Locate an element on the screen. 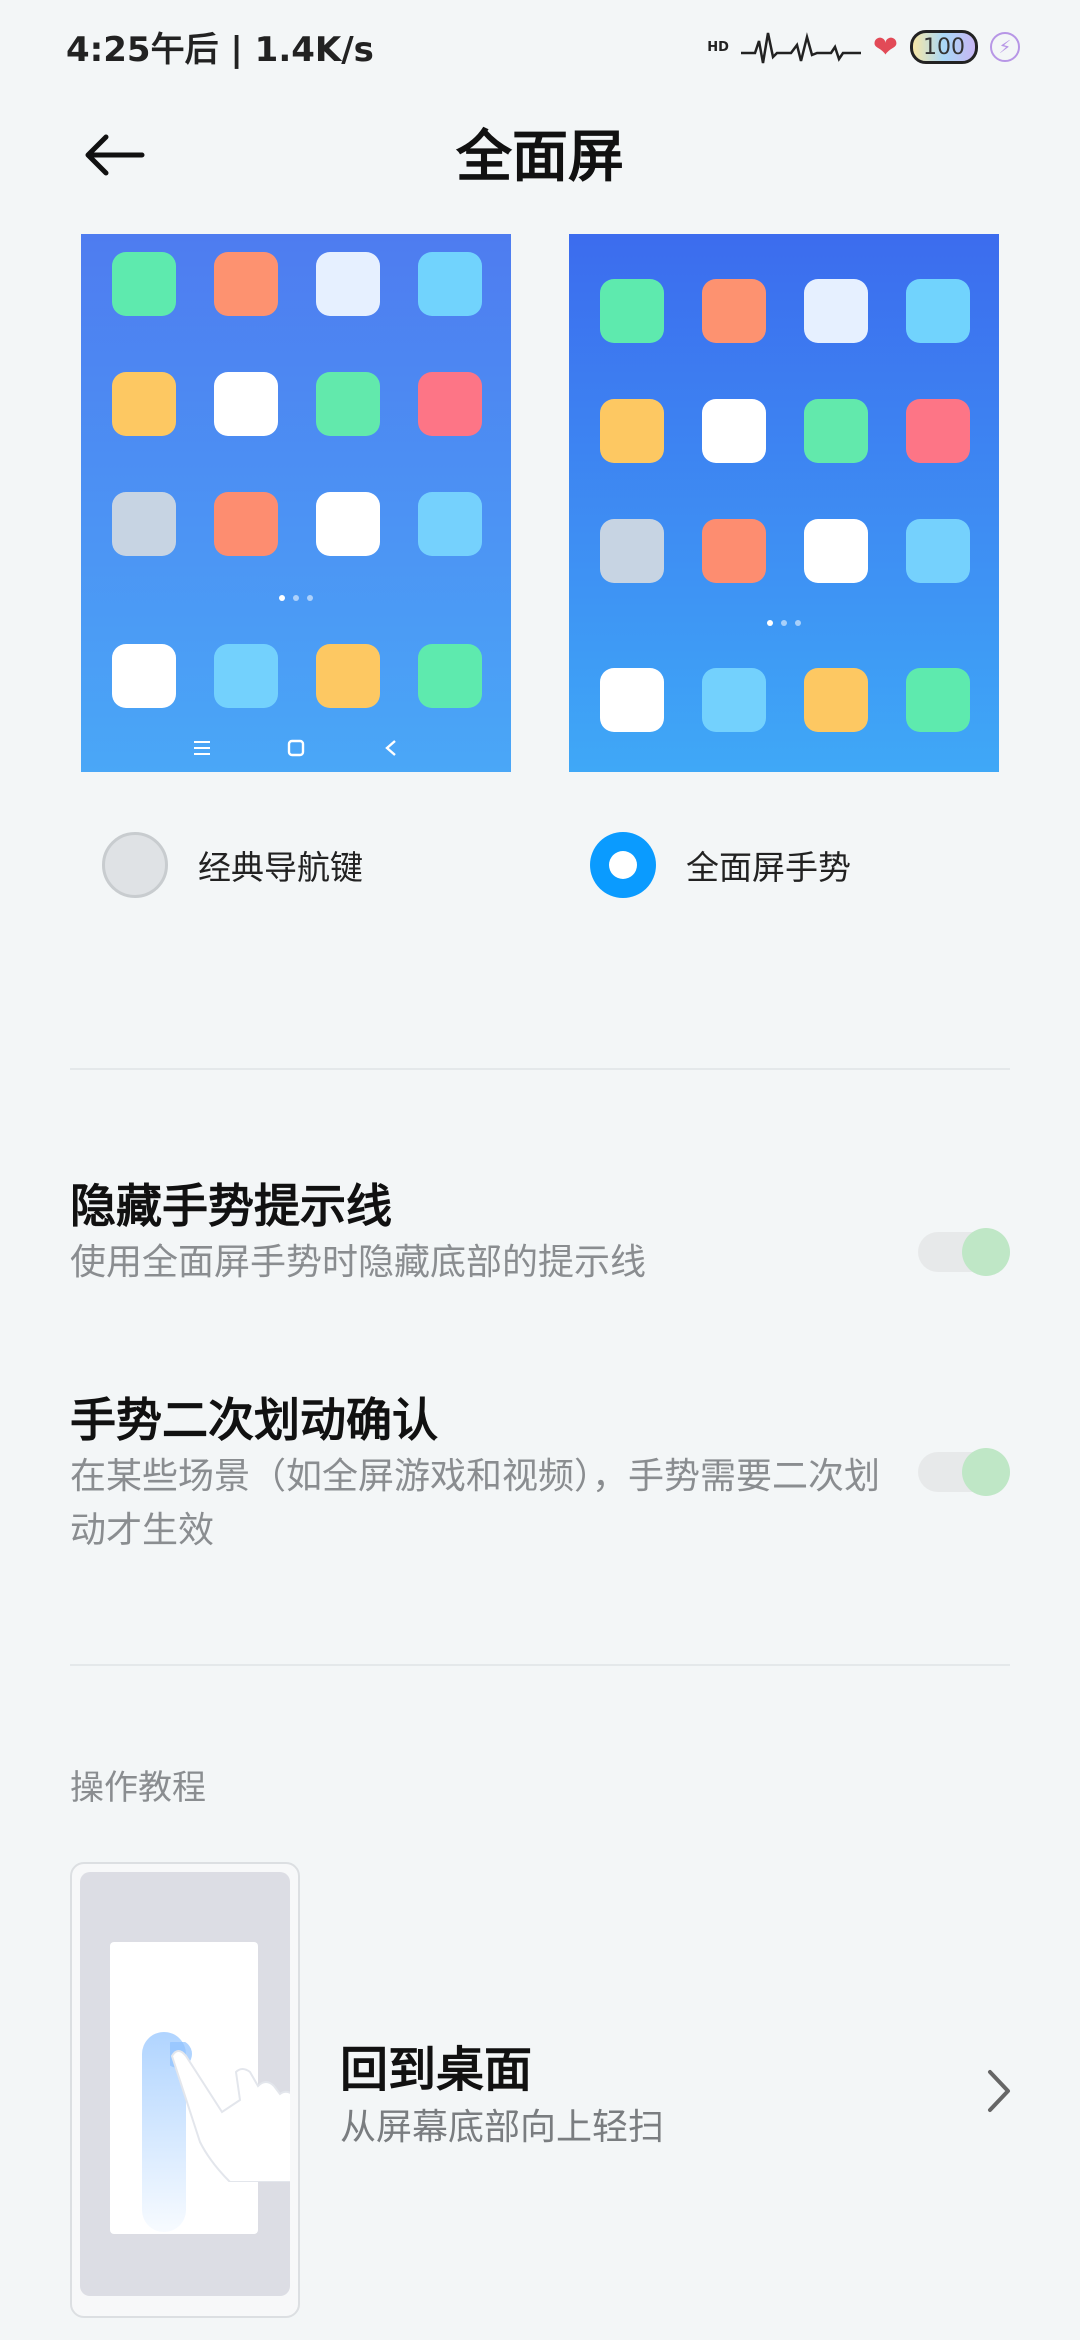 The image size is (1080, 2340). heart-icon: ❤ is located at coordinates (885, 47).